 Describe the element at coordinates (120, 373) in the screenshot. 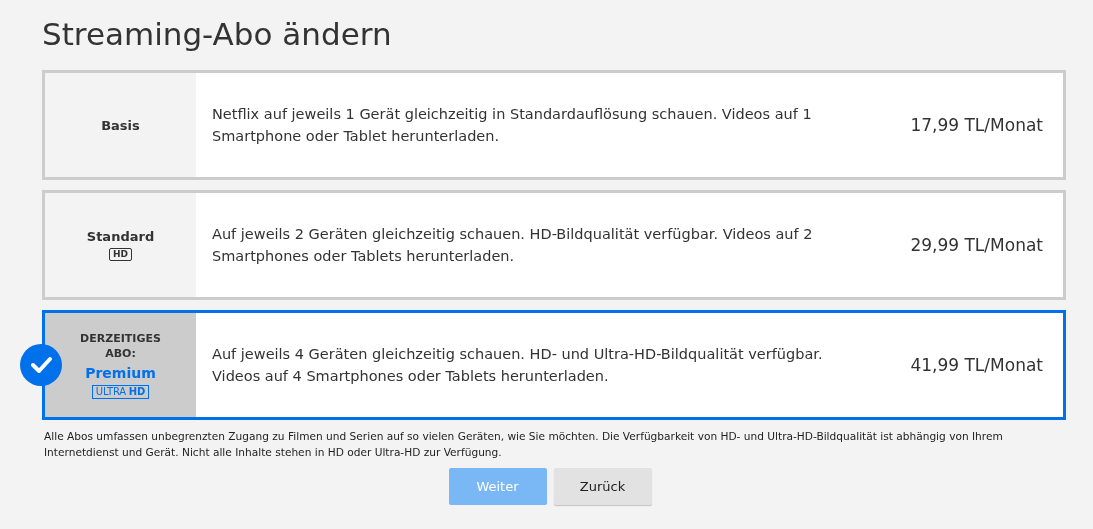

I see `plan-name: Premium` at that location.